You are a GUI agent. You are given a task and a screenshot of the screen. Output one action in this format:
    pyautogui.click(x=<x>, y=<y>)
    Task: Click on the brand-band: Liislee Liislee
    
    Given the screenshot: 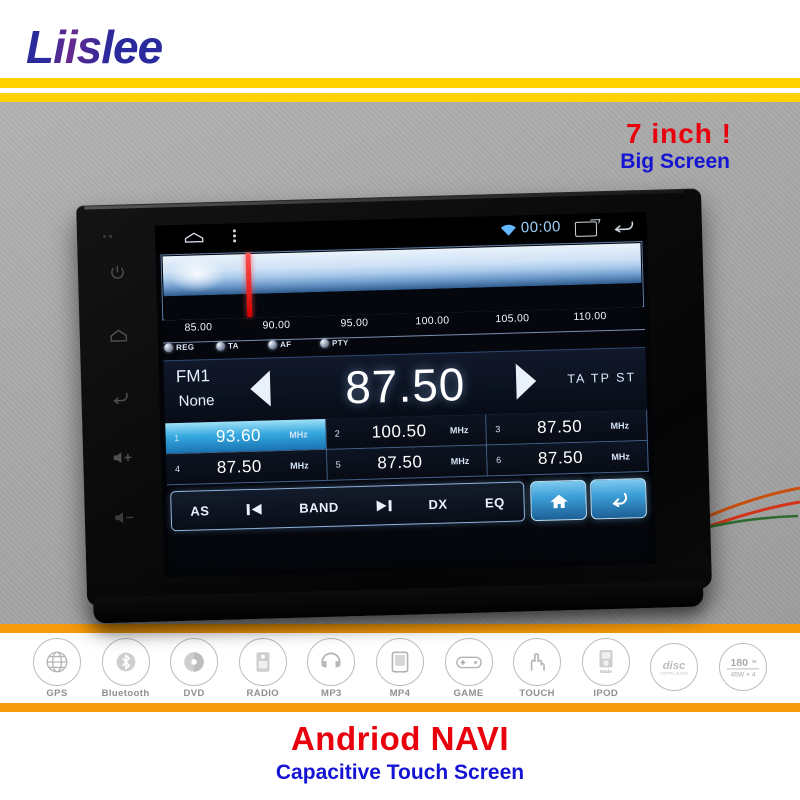 What is the action you would take?
    pyautogui.click(x=400, y=39)
    